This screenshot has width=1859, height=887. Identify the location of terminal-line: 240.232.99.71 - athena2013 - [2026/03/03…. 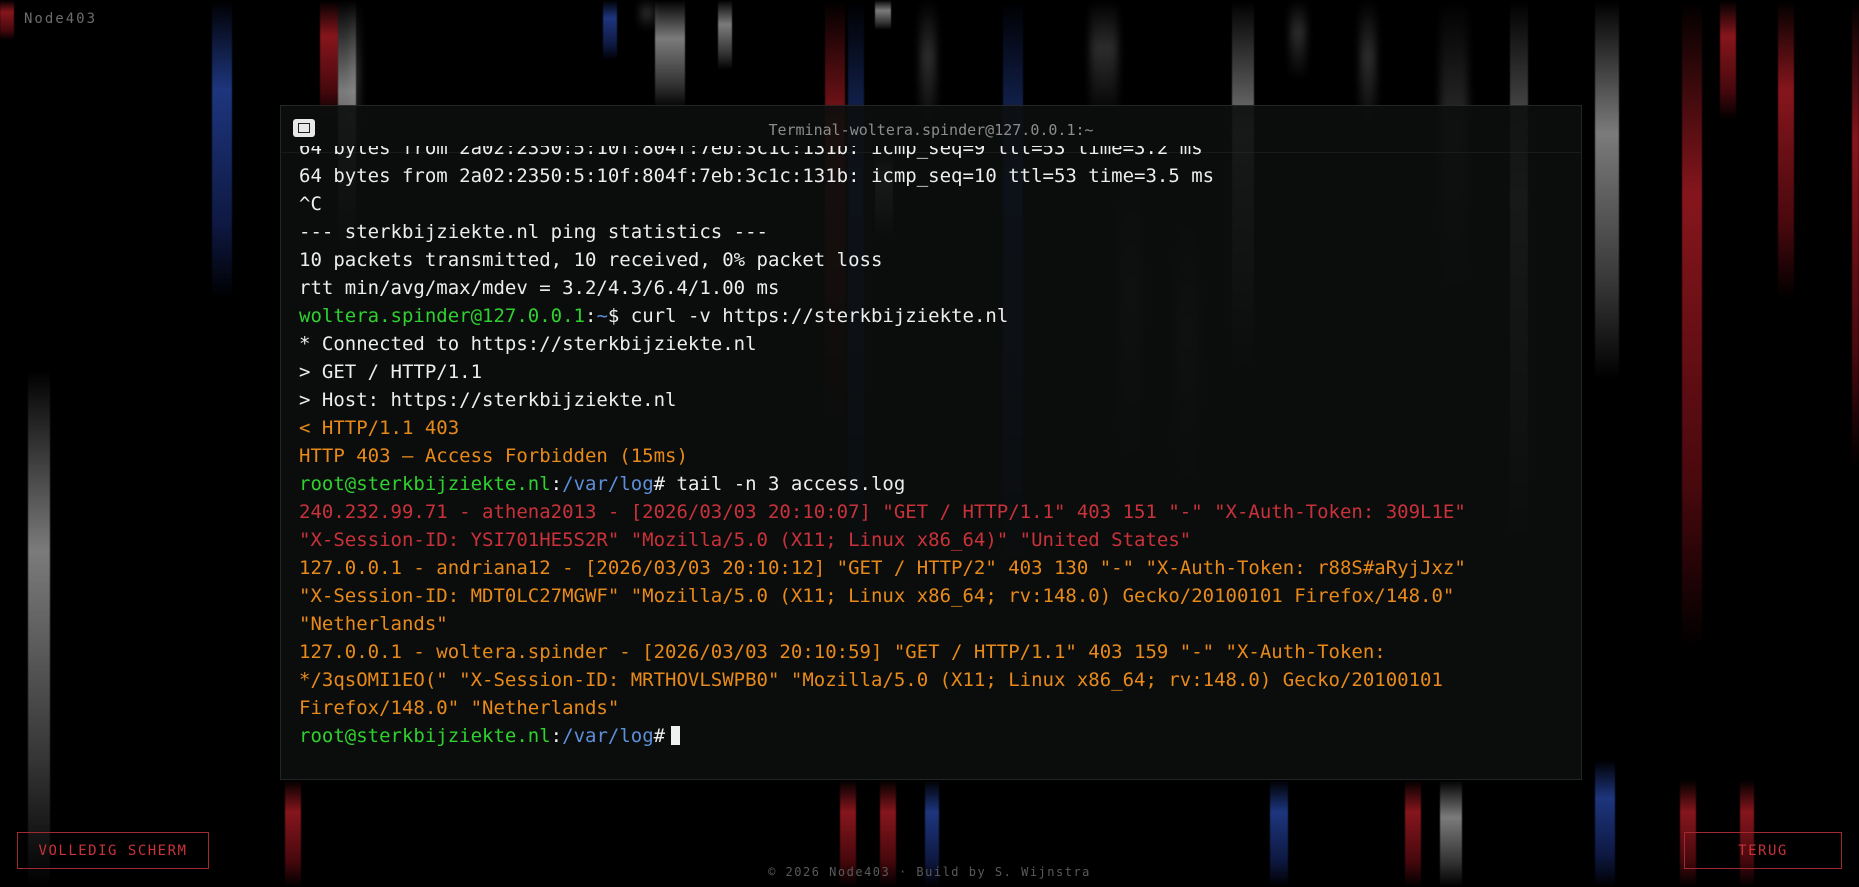
(930, 512).